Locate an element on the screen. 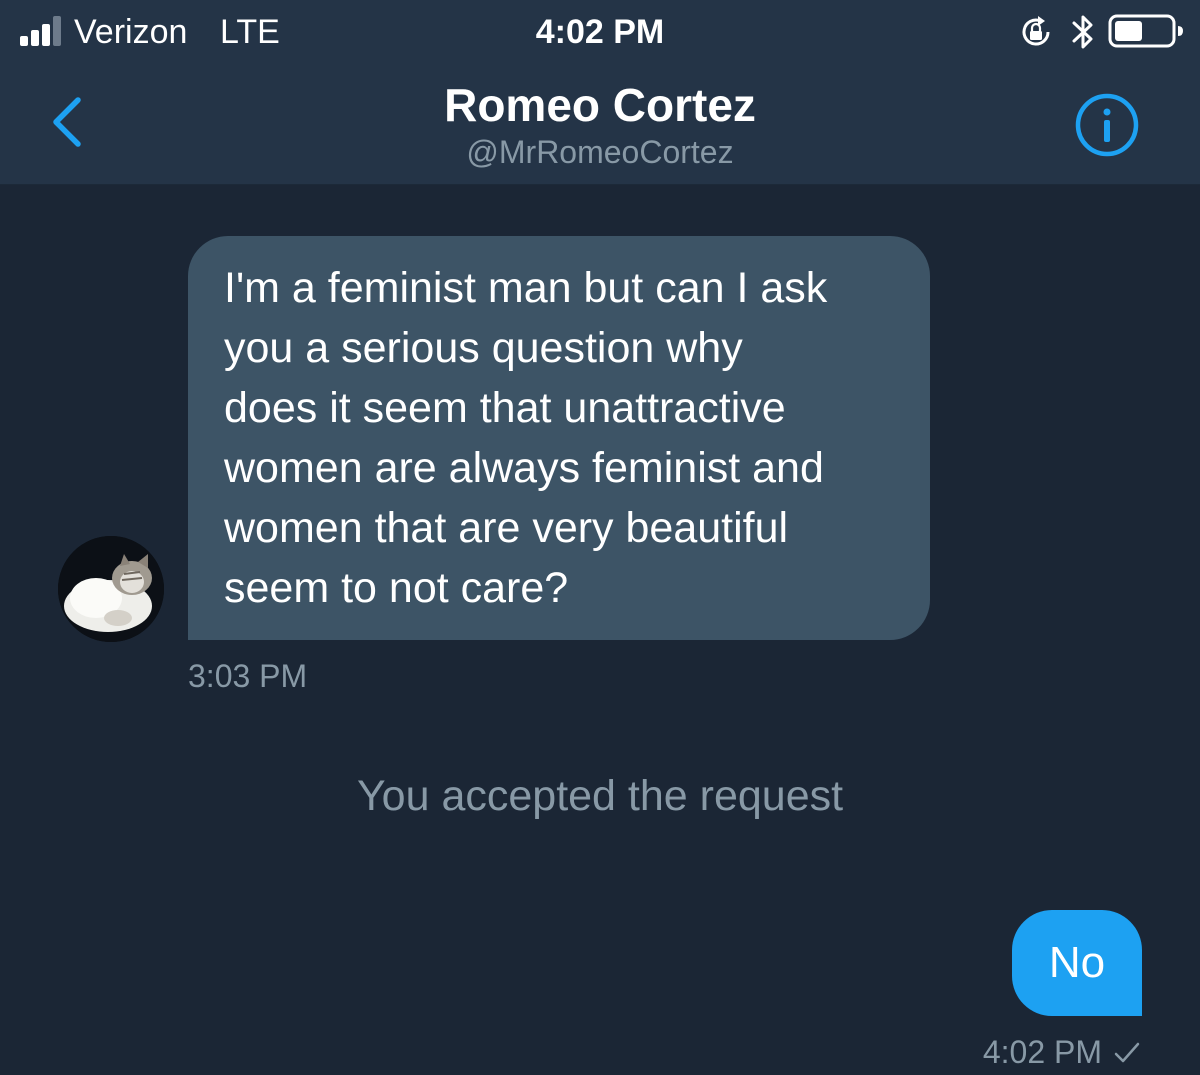  outgoing-message-status: 4:02 PM is located at coordinates (1051, 1052).